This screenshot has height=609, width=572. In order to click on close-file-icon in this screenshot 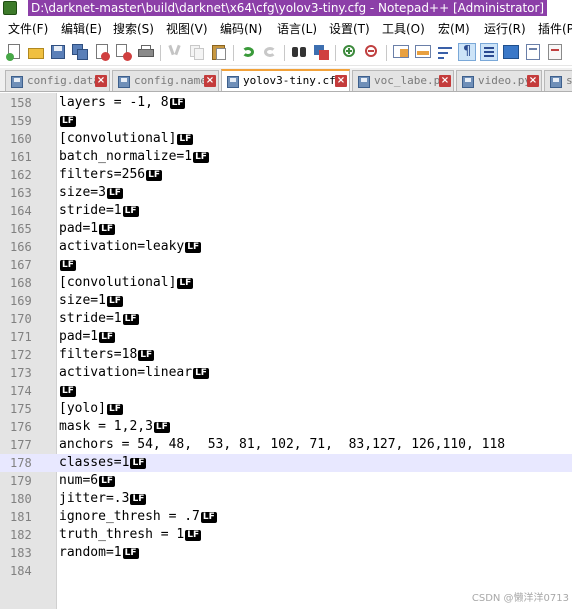, I will do `click(102, 52)`.